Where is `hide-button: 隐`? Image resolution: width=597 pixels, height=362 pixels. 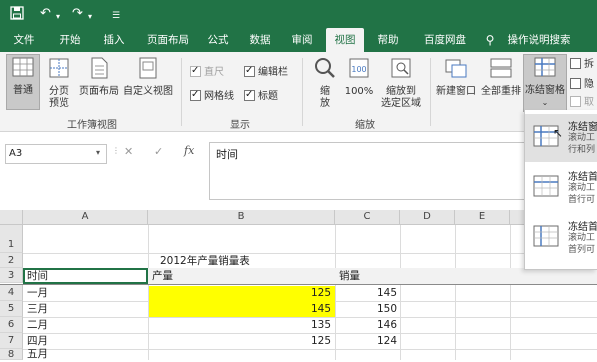
hide-button: 隐 is located at coordinates (582, 85).